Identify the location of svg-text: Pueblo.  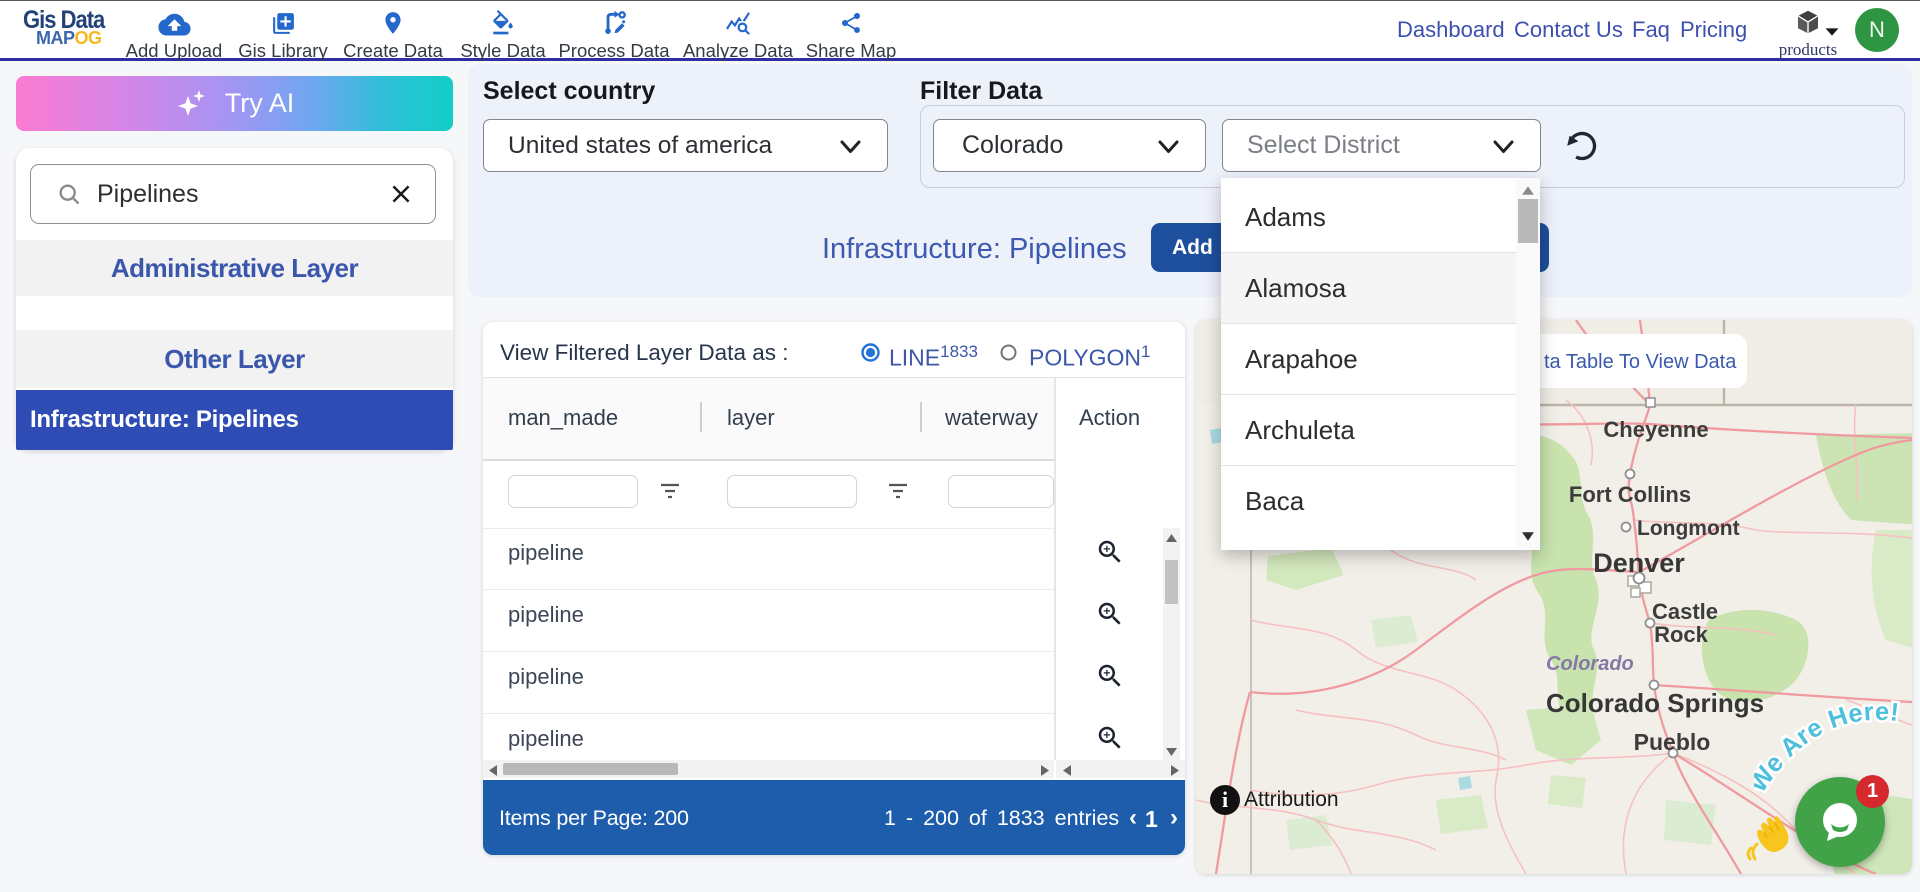
(1672, 742).